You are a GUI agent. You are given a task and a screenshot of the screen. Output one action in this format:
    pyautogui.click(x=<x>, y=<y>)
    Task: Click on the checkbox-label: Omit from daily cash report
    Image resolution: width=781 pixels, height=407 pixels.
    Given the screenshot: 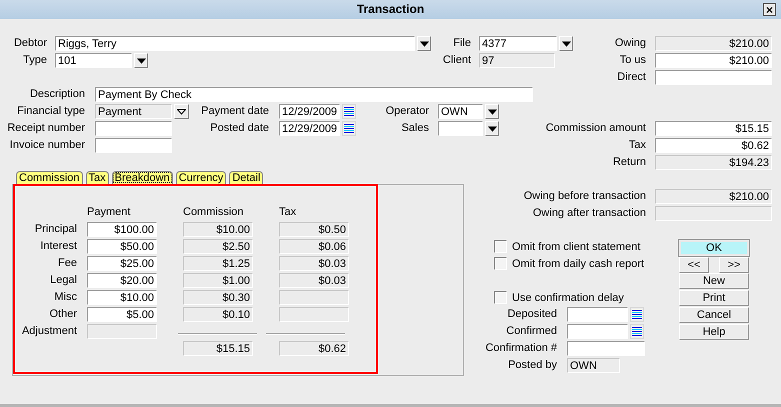 What is the action you would take?
    pyautogui.click(x=578, y=264)
    